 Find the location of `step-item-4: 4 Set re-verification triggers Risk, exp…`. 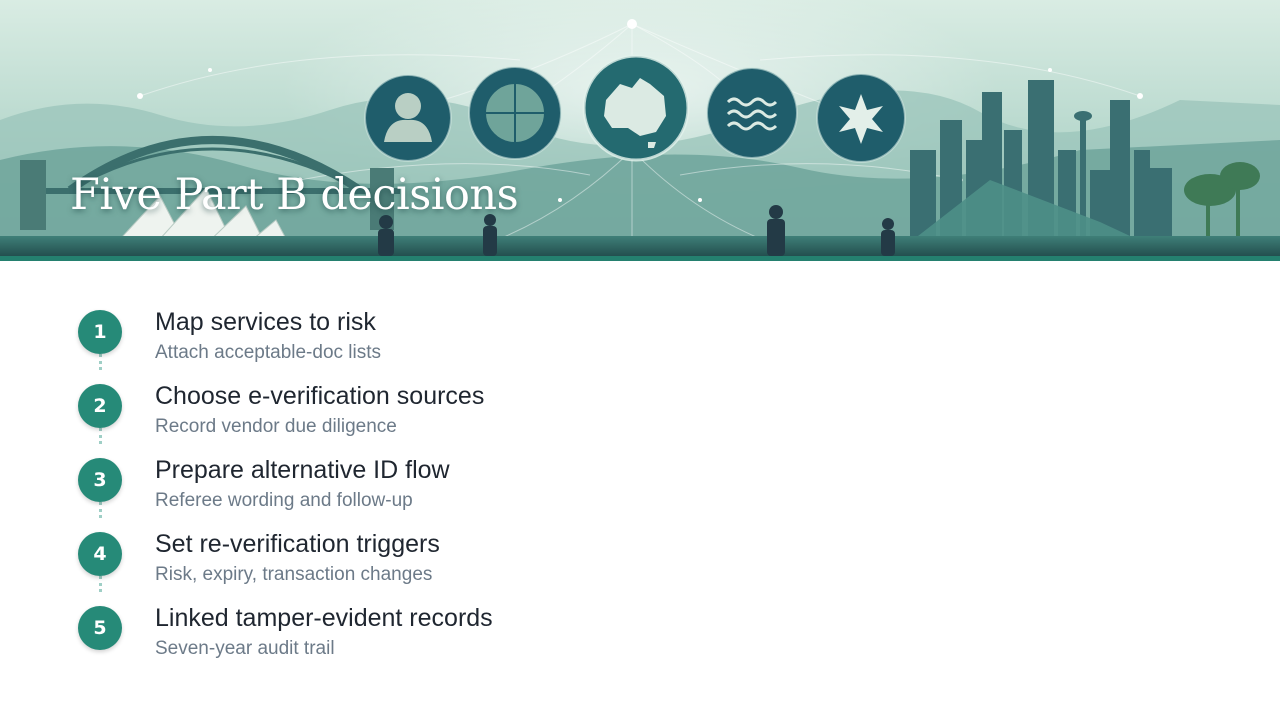

step-item-4: 4 Set re-verification triggers Risk, exp… is located at coordinates (428, 561).